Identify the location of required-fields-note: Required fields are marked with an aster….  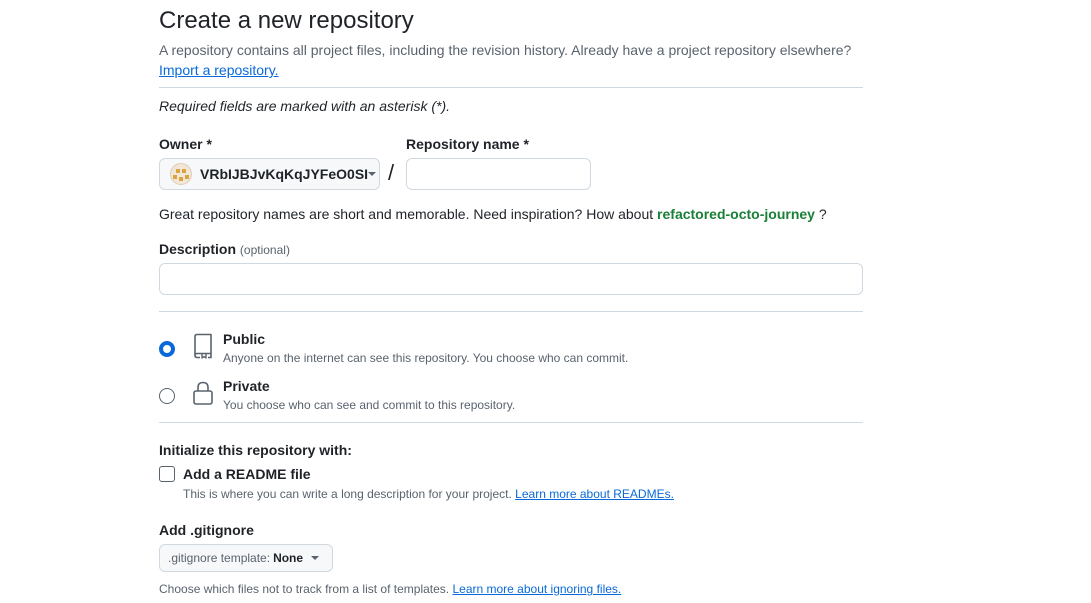
(305, 106).